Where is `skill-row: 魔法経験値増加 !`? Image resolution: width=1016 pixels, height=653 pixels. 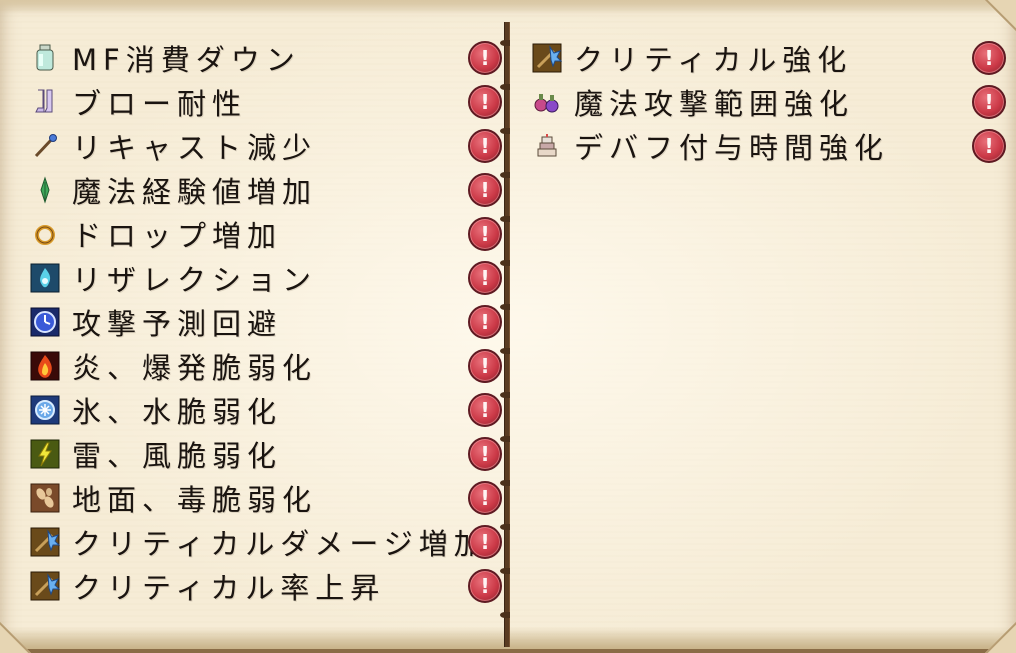
skill-row: 魔法経験値増加 ! is located at coordinates (266, 190).